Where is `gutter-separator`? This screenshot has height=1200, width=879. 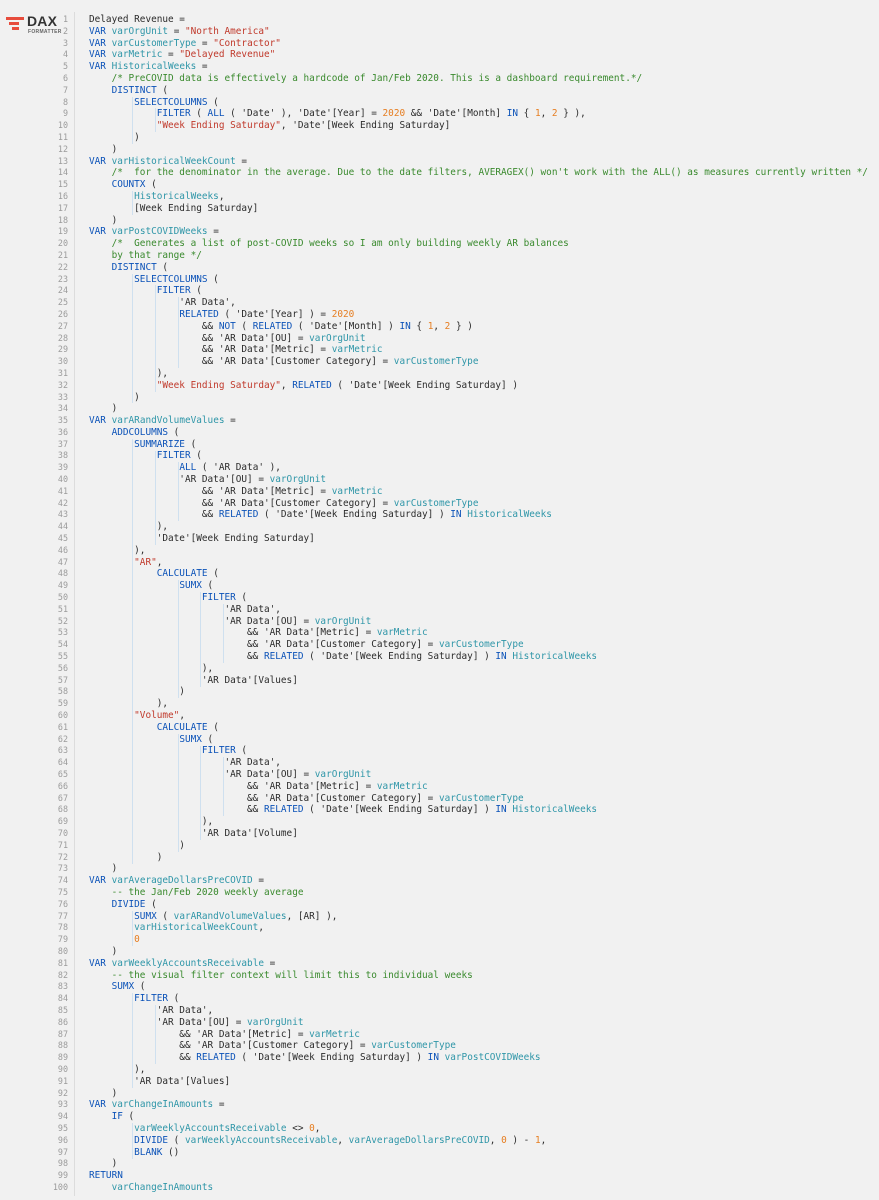
gutter-separator is located at coordinates (74, 604).